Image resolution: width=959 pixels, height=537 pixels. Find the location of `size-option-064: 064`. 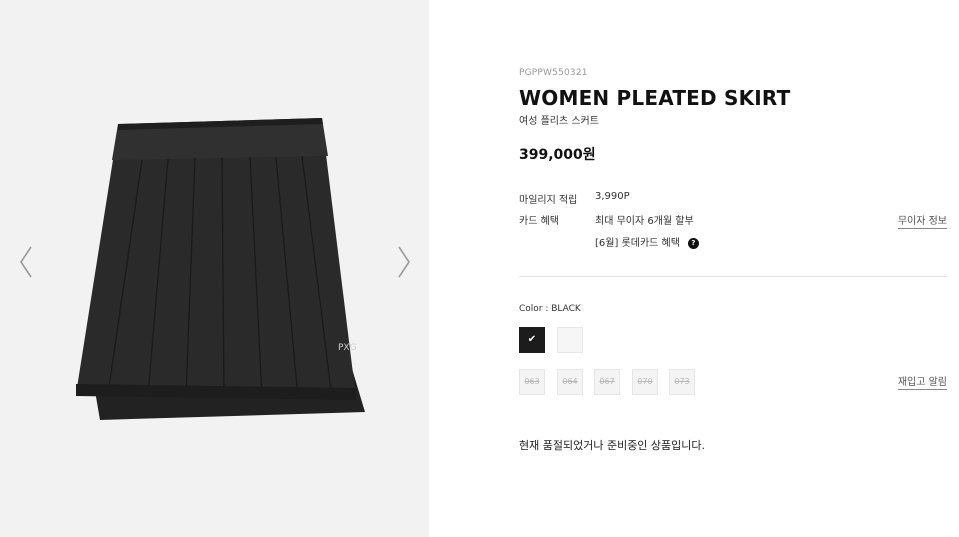

size-option-064: 064 is located at coordinates (570, 382).